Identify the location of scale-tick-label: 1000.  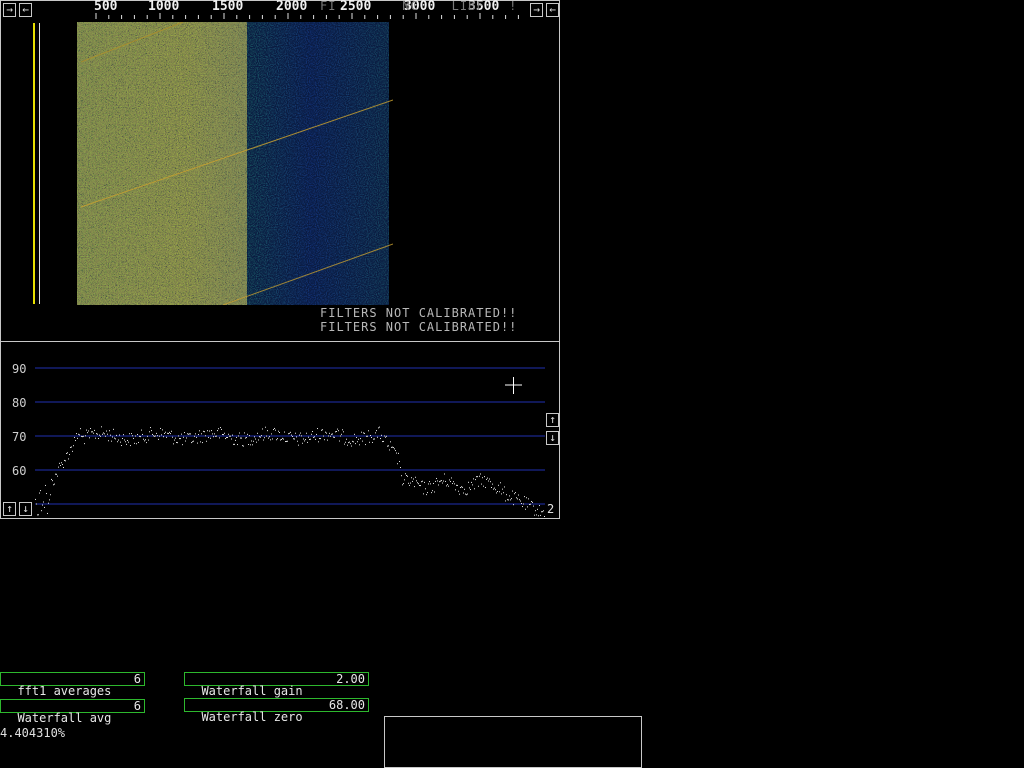
(164, 7).